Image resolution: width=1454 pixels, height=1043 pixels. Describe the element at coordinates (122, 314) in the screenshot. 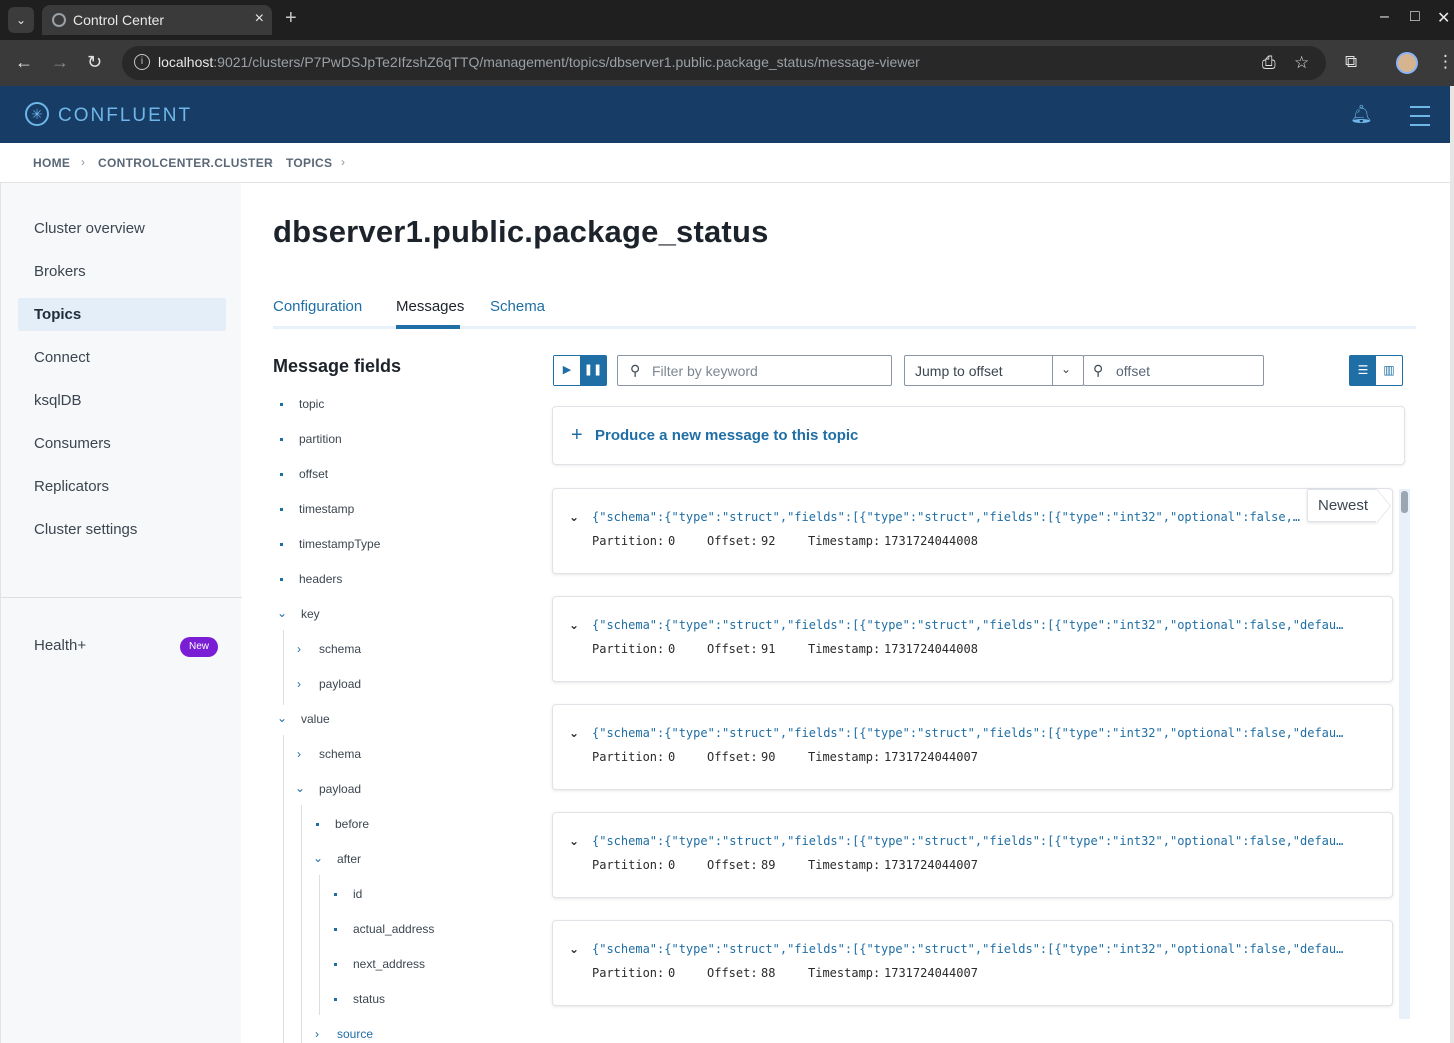

I see `sidebar-item-topics: Topics` at that location.